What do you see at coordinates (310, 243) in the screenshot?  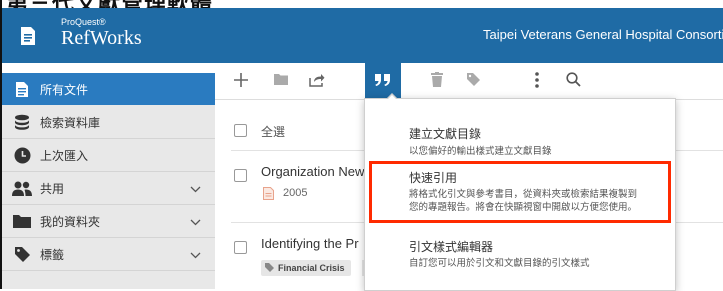 I see `reference-title: Identifying the Pr` at bounding box center [310, 243].